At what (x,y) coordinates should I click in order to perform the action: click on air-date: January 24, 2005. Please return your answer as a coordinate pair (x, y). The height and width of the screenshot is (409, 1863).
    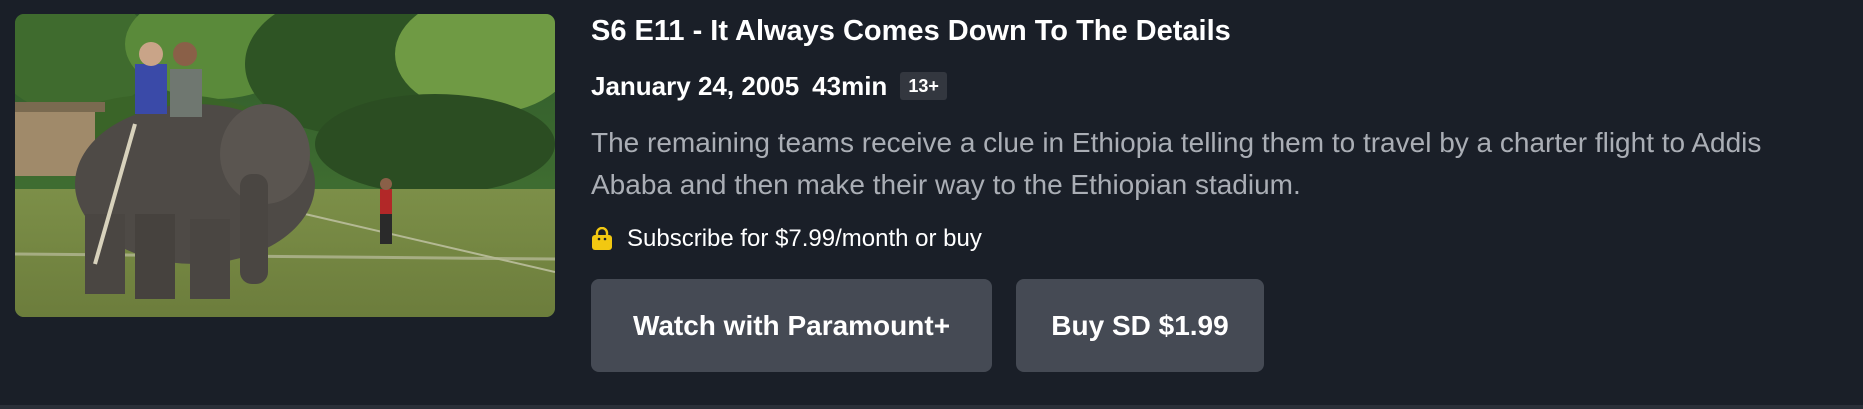
    Looking at the image, I should click on (695, 86).